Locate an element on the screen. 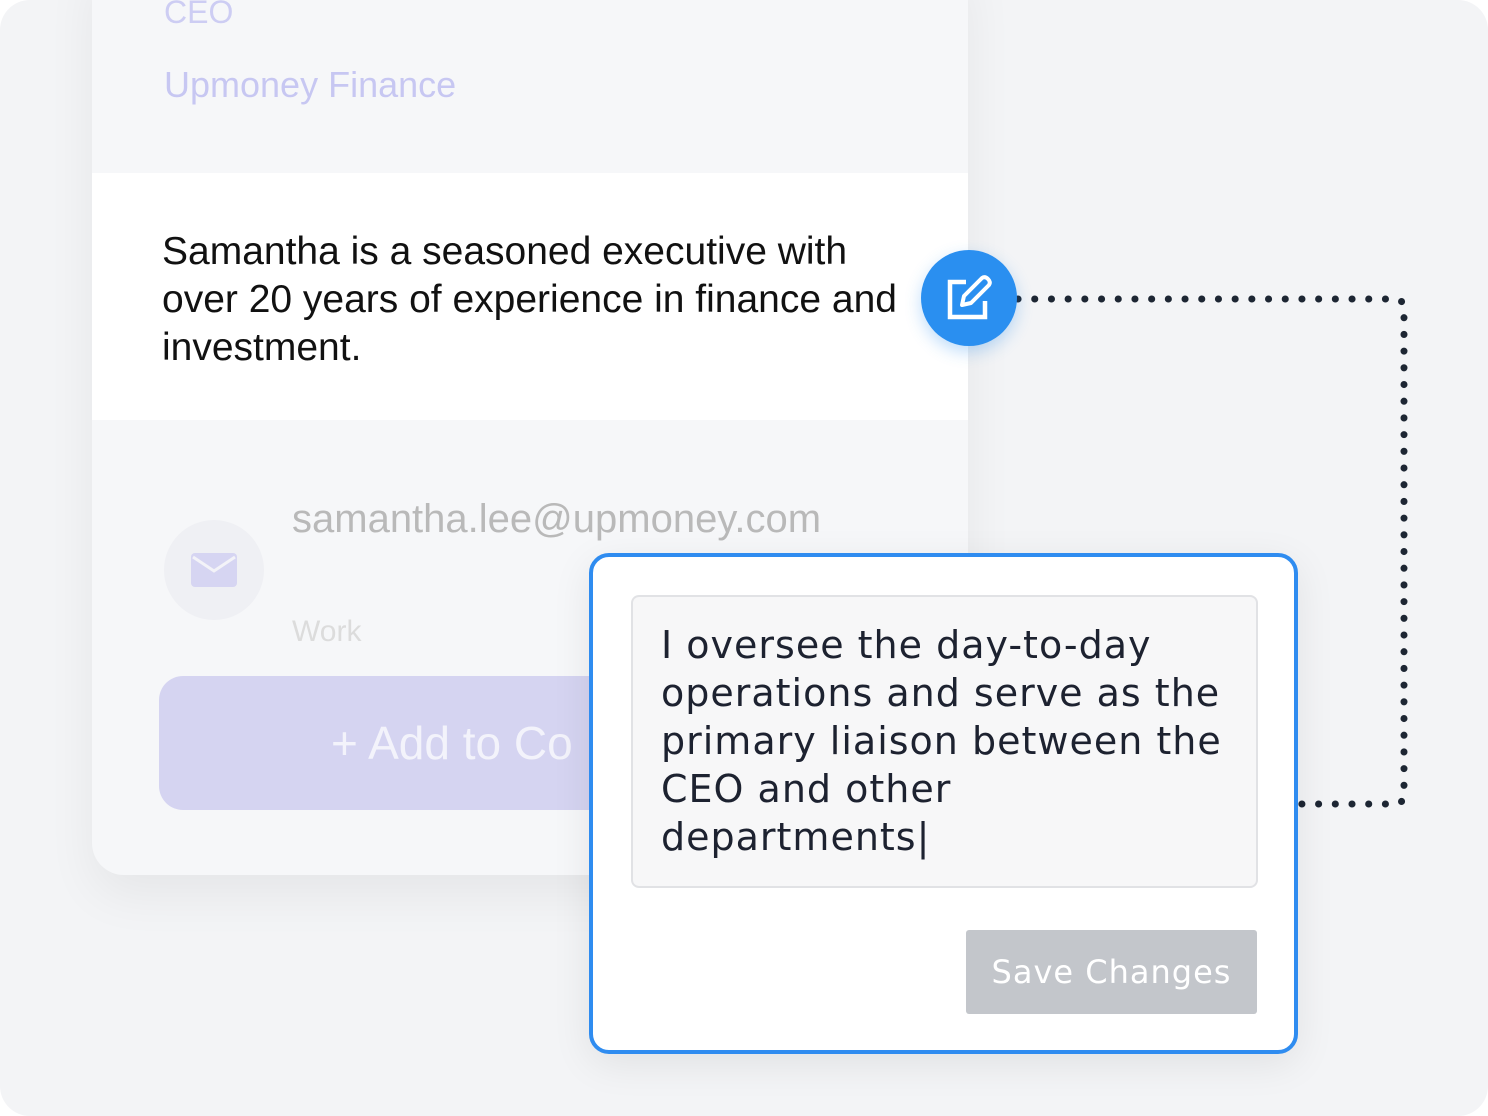  edit-icon is located at coordinates (969, 297).